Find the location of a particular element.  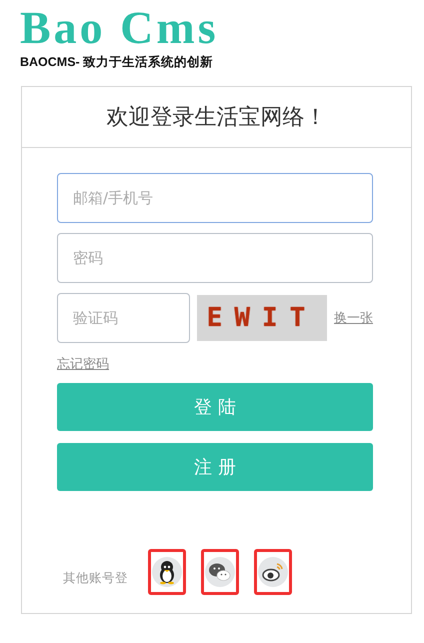

eye-icon is located at coordinates (273, 572).